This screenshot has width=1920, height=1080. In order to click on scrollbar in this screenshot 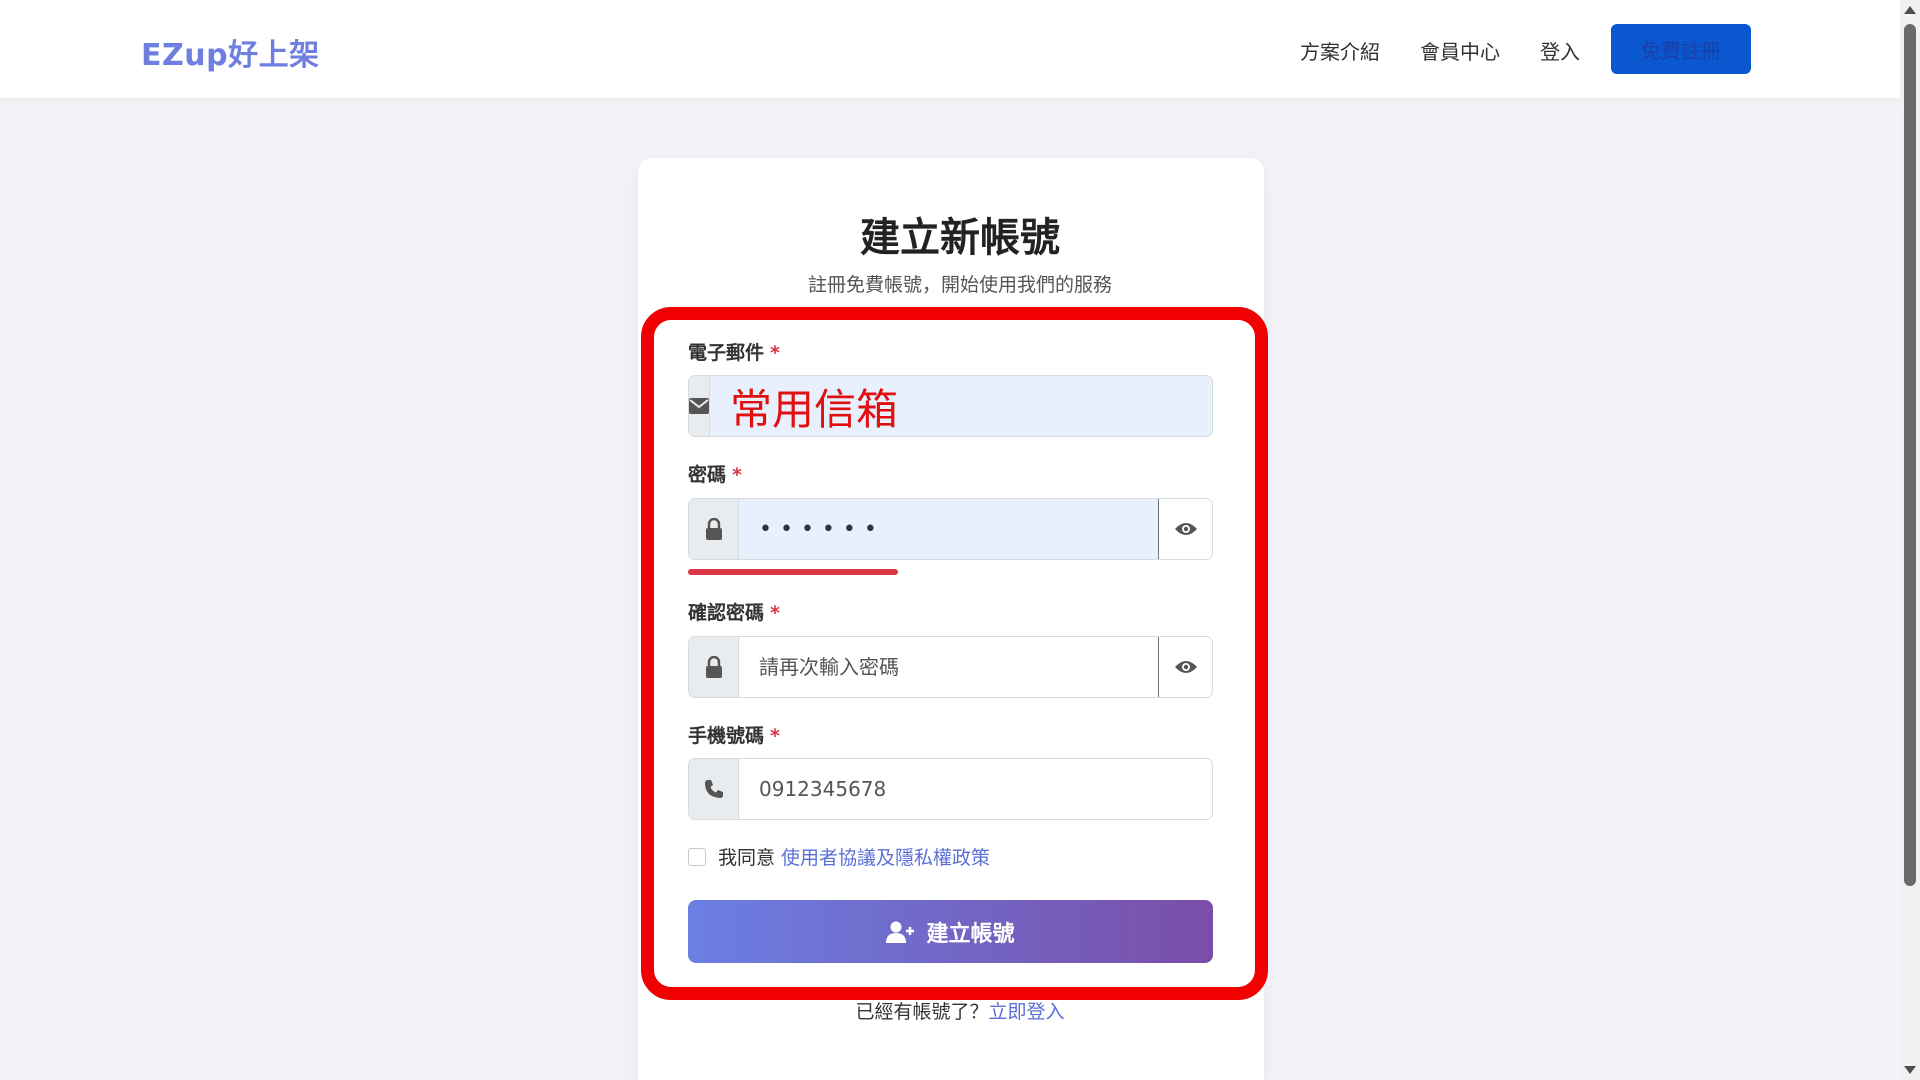, I will do `click(1910, 540)`.